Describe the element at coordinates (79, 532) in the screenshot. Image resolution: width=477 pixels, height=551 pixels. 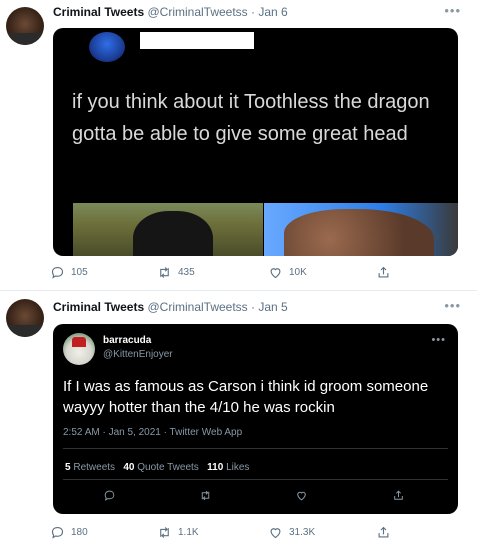
I see `reply-count: 180` at that location.